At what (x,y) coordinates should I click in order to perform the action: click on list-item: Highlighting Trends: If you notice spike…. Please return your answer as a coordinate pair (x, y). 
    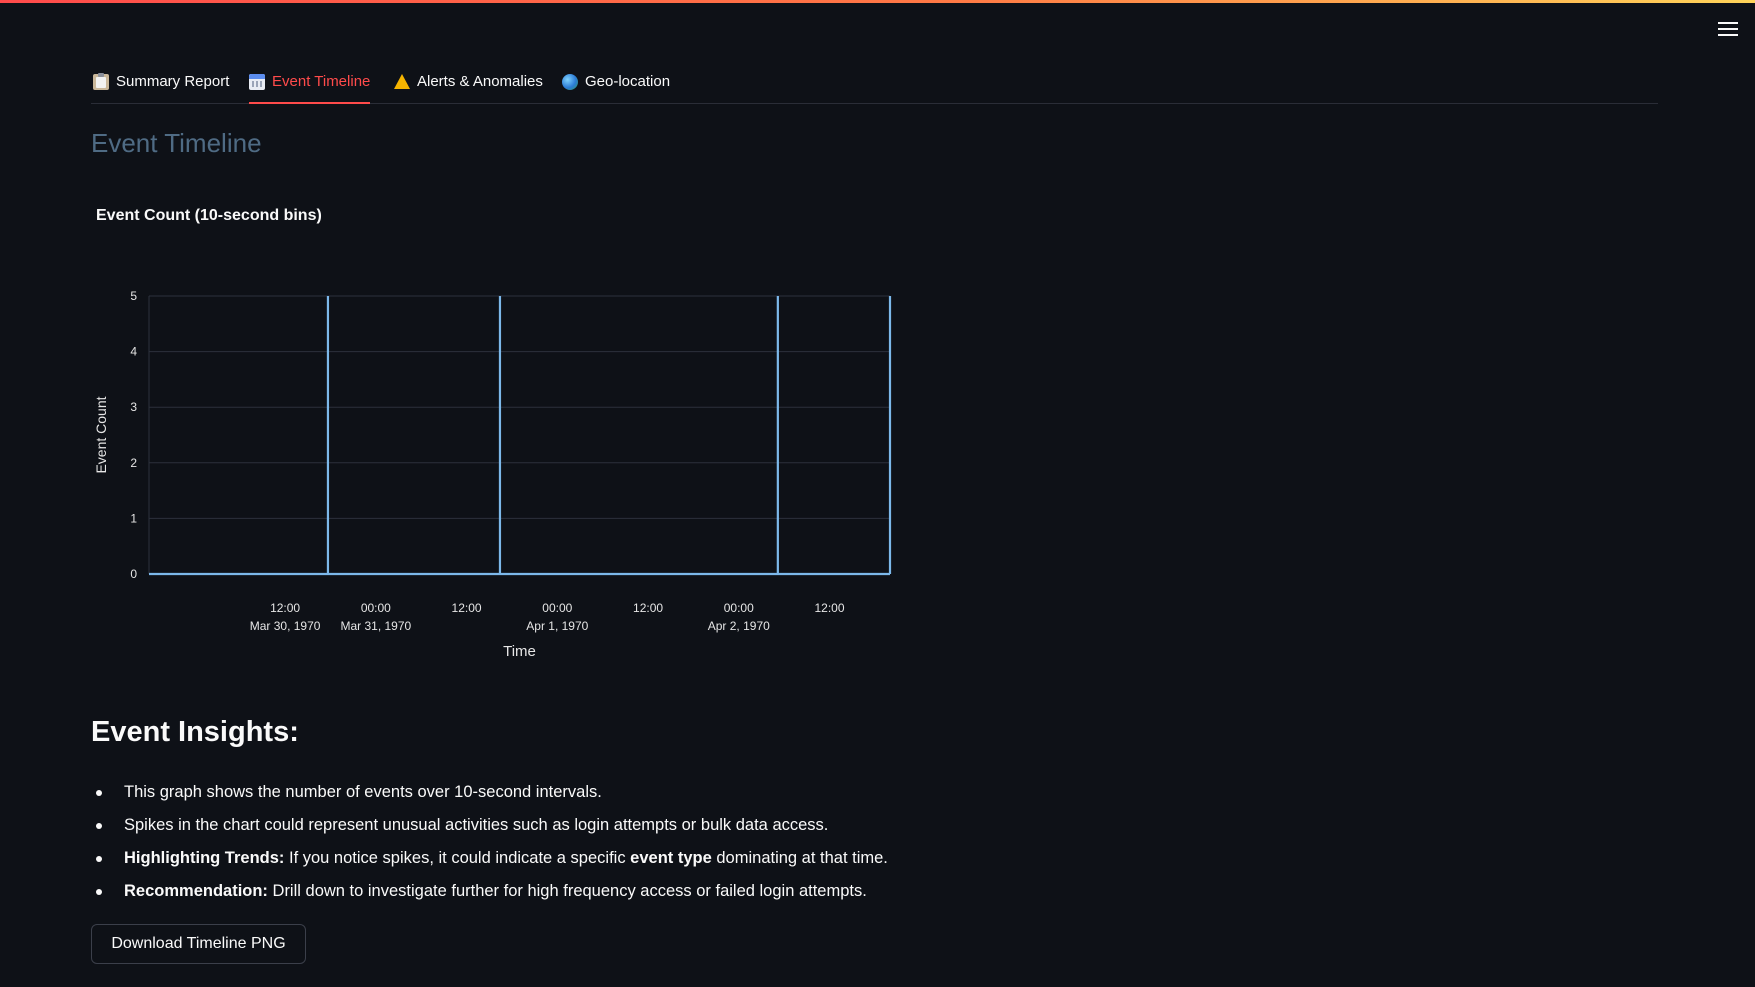
    Looking at the image, I should click on (489, 858).